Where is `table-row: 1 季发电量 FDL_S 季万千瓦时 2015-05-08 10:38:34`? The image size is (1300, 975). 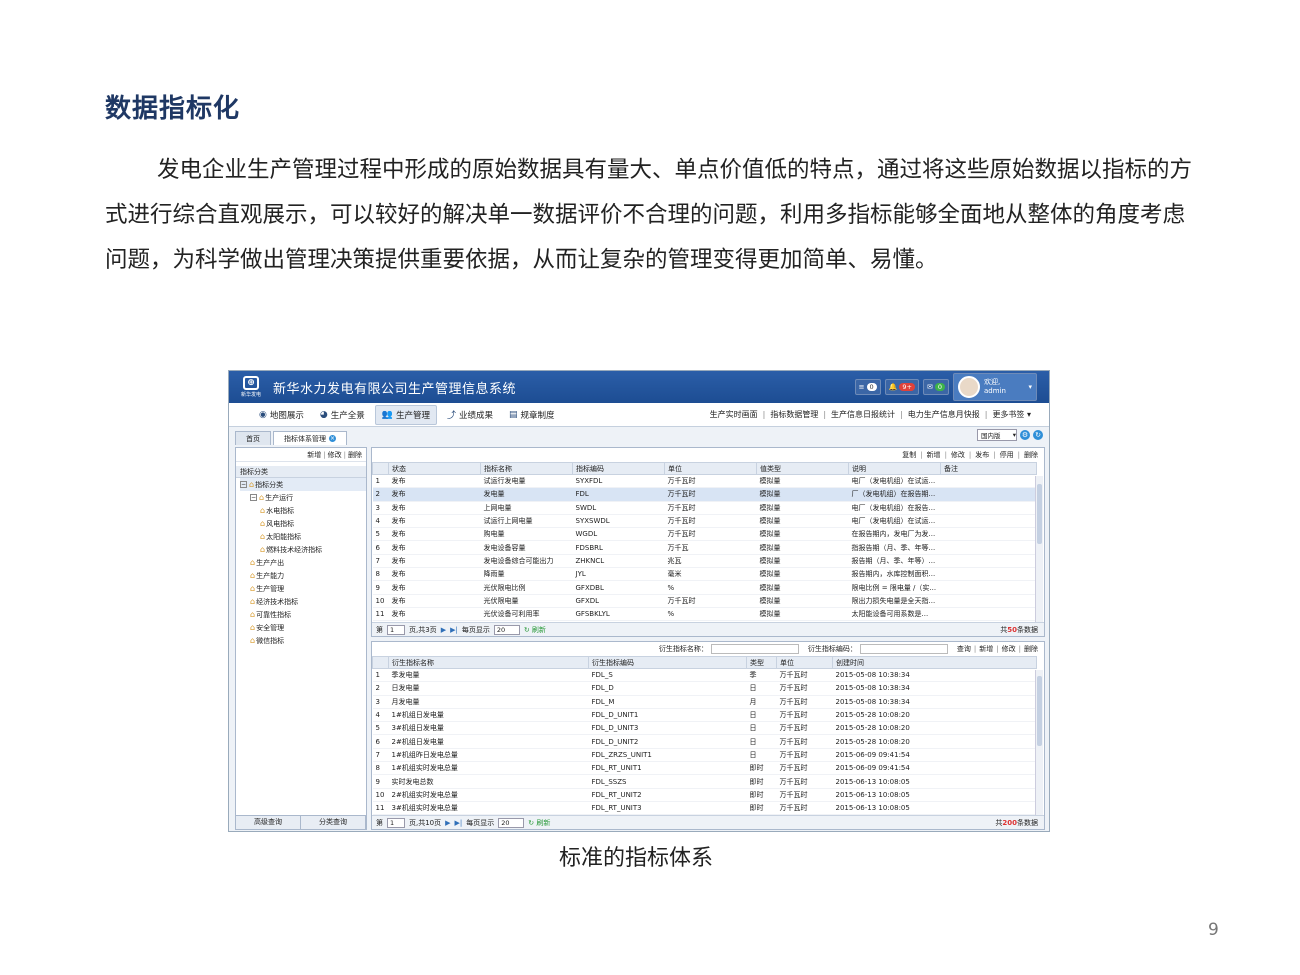 table-row: 1 季发电量 FDL_S 季万千瓦时 2015-05-08 10:38:34 is located at coordinates (704, 675).